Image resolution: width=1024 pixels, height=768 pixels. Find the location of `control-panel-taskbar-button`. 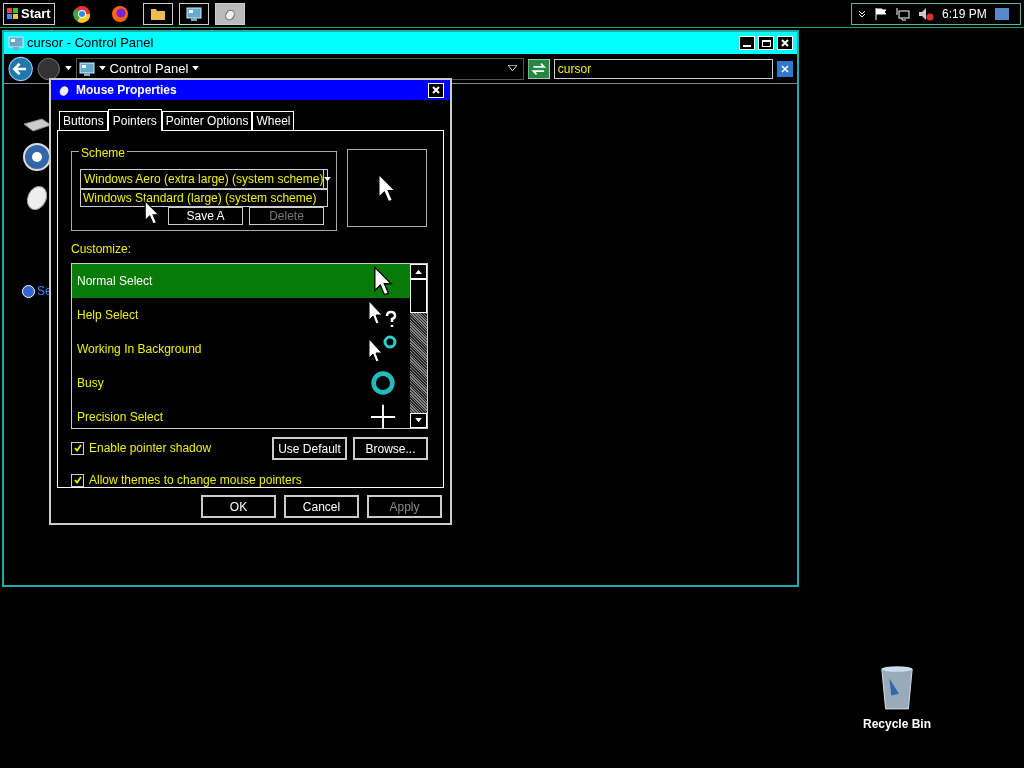

control-panel-taskbar-button is located at coordinates (193, 13).